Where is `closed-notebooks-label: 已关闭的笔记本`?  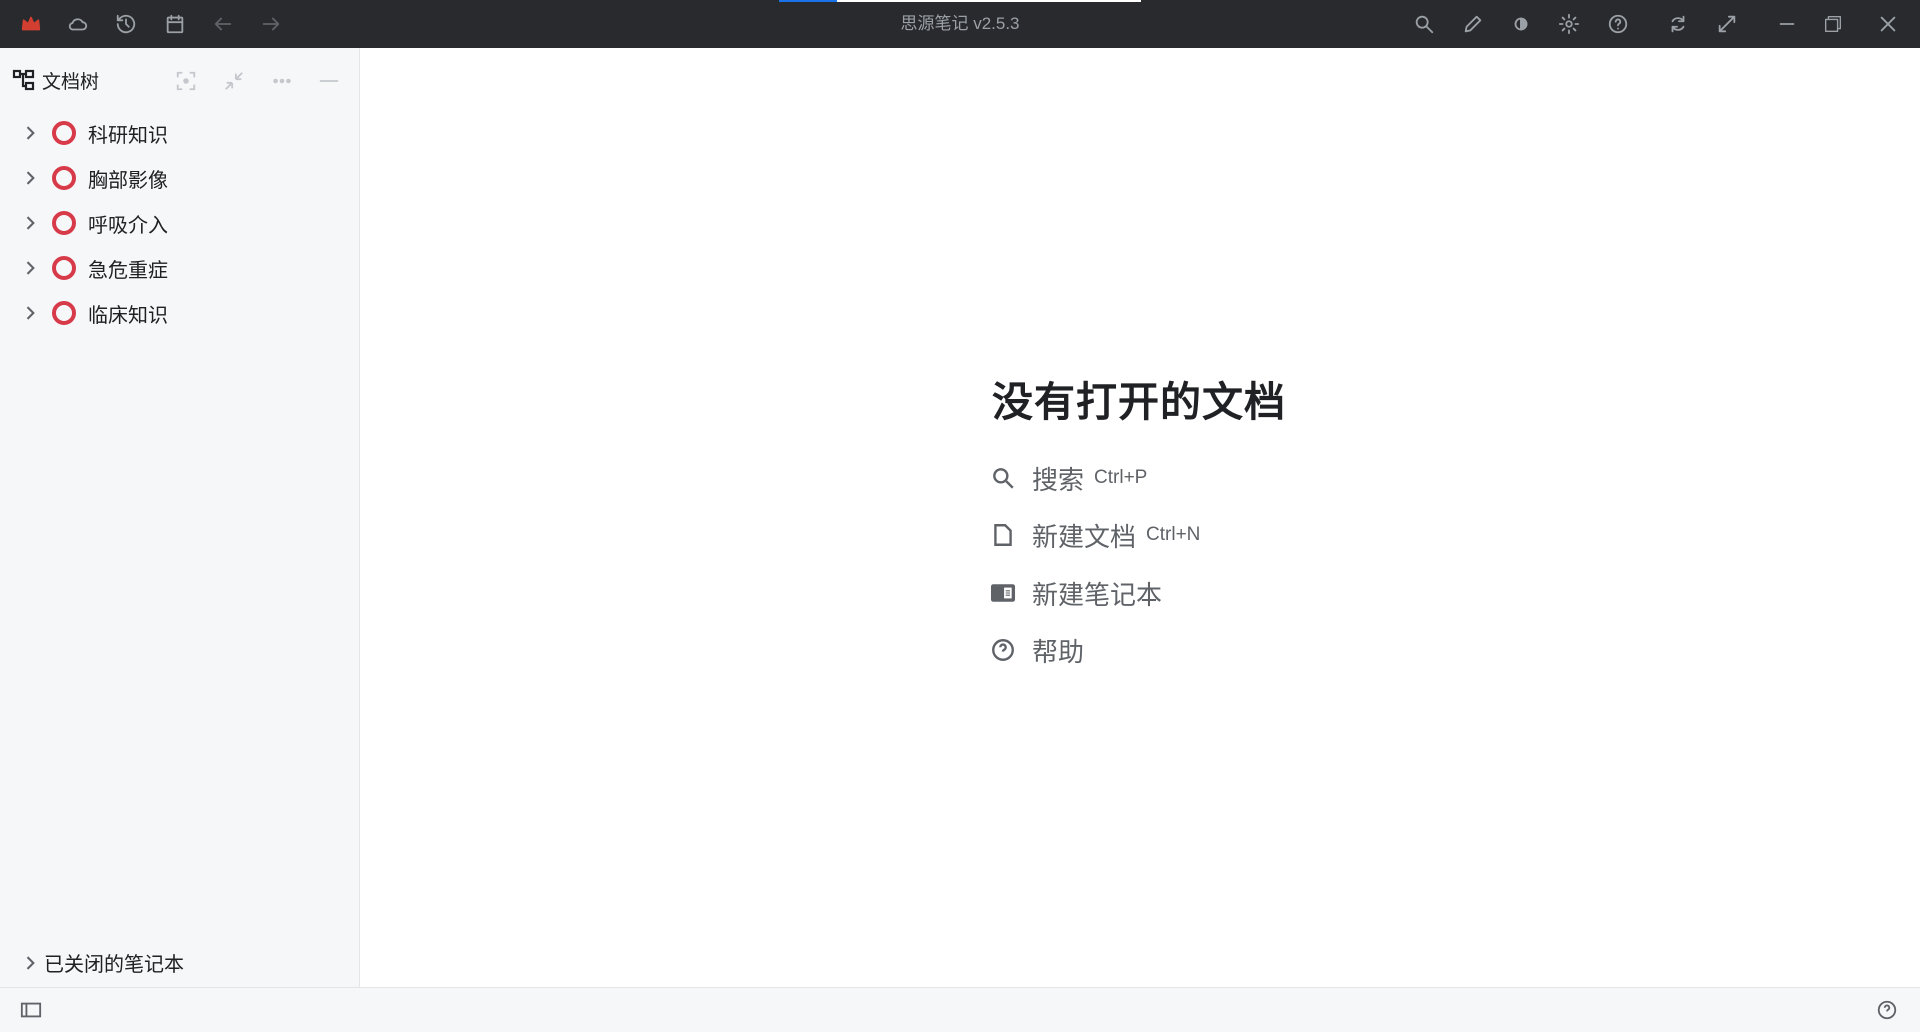
closed-notebooks-label: 已关闭的笔记本 is located at coordinates (114, 965).